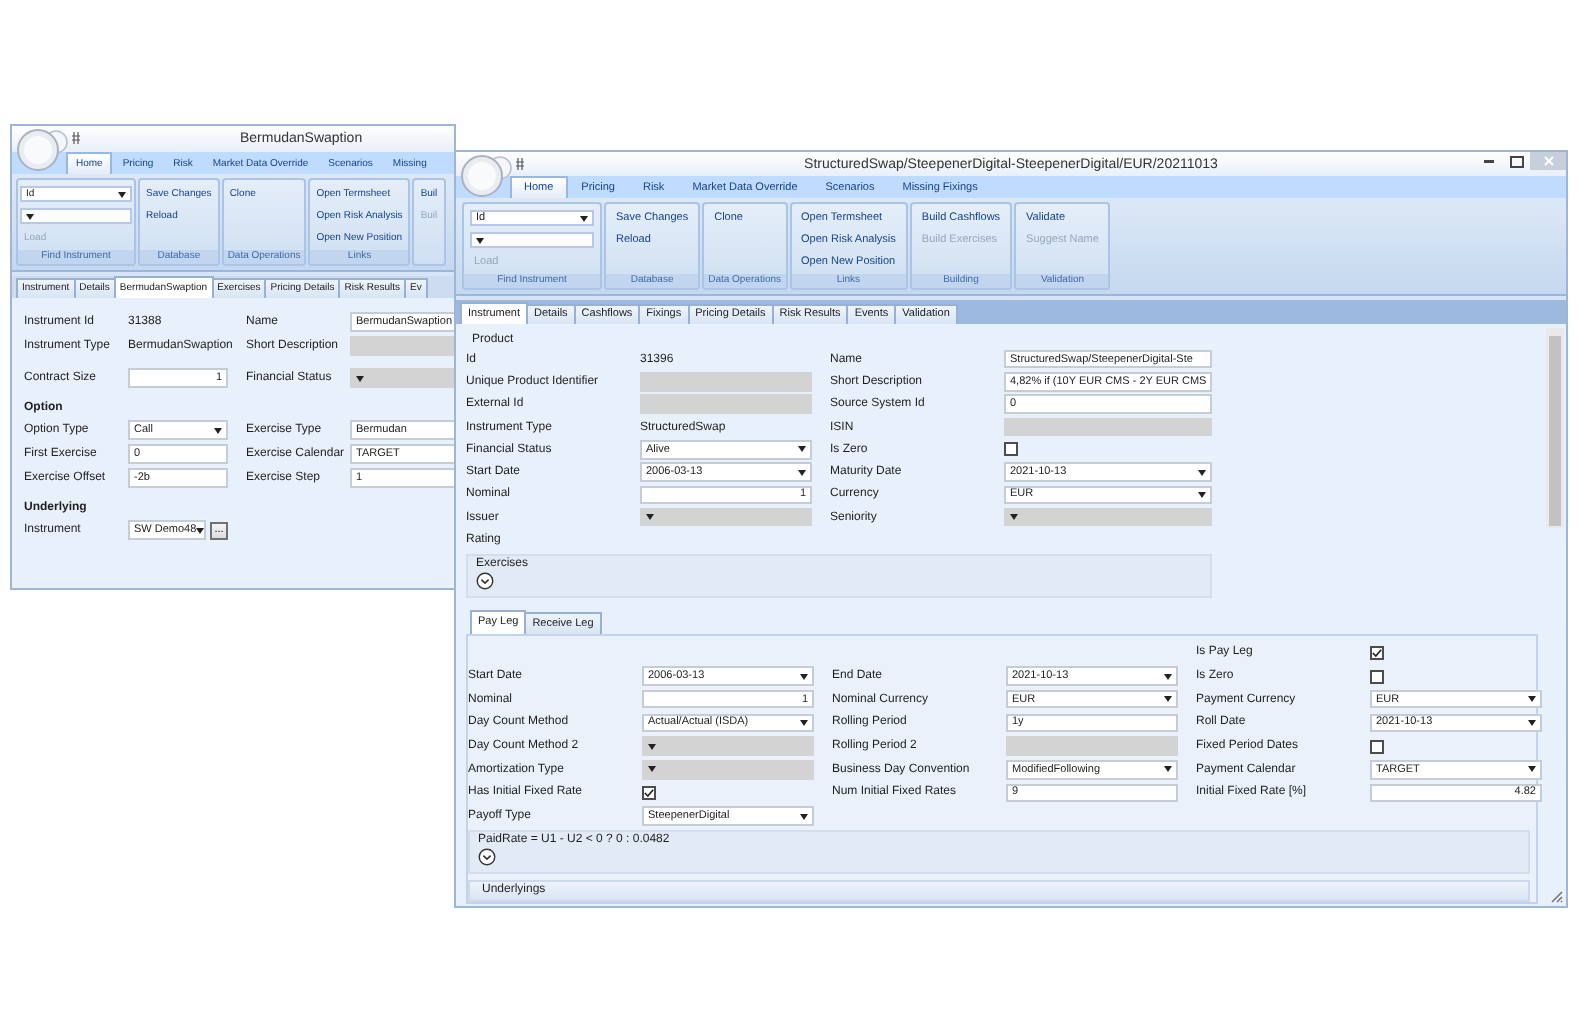  I want to click on scrollbar, so click(1555, 428).